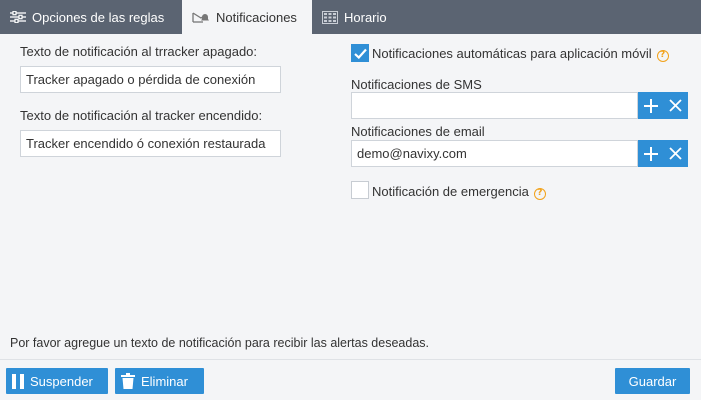  What do you see at coordinates (150, 143) in the screenshot?
I see `on-text-input: Tracker encendido ó conexión restaurada` at bounding box center [150, 143].